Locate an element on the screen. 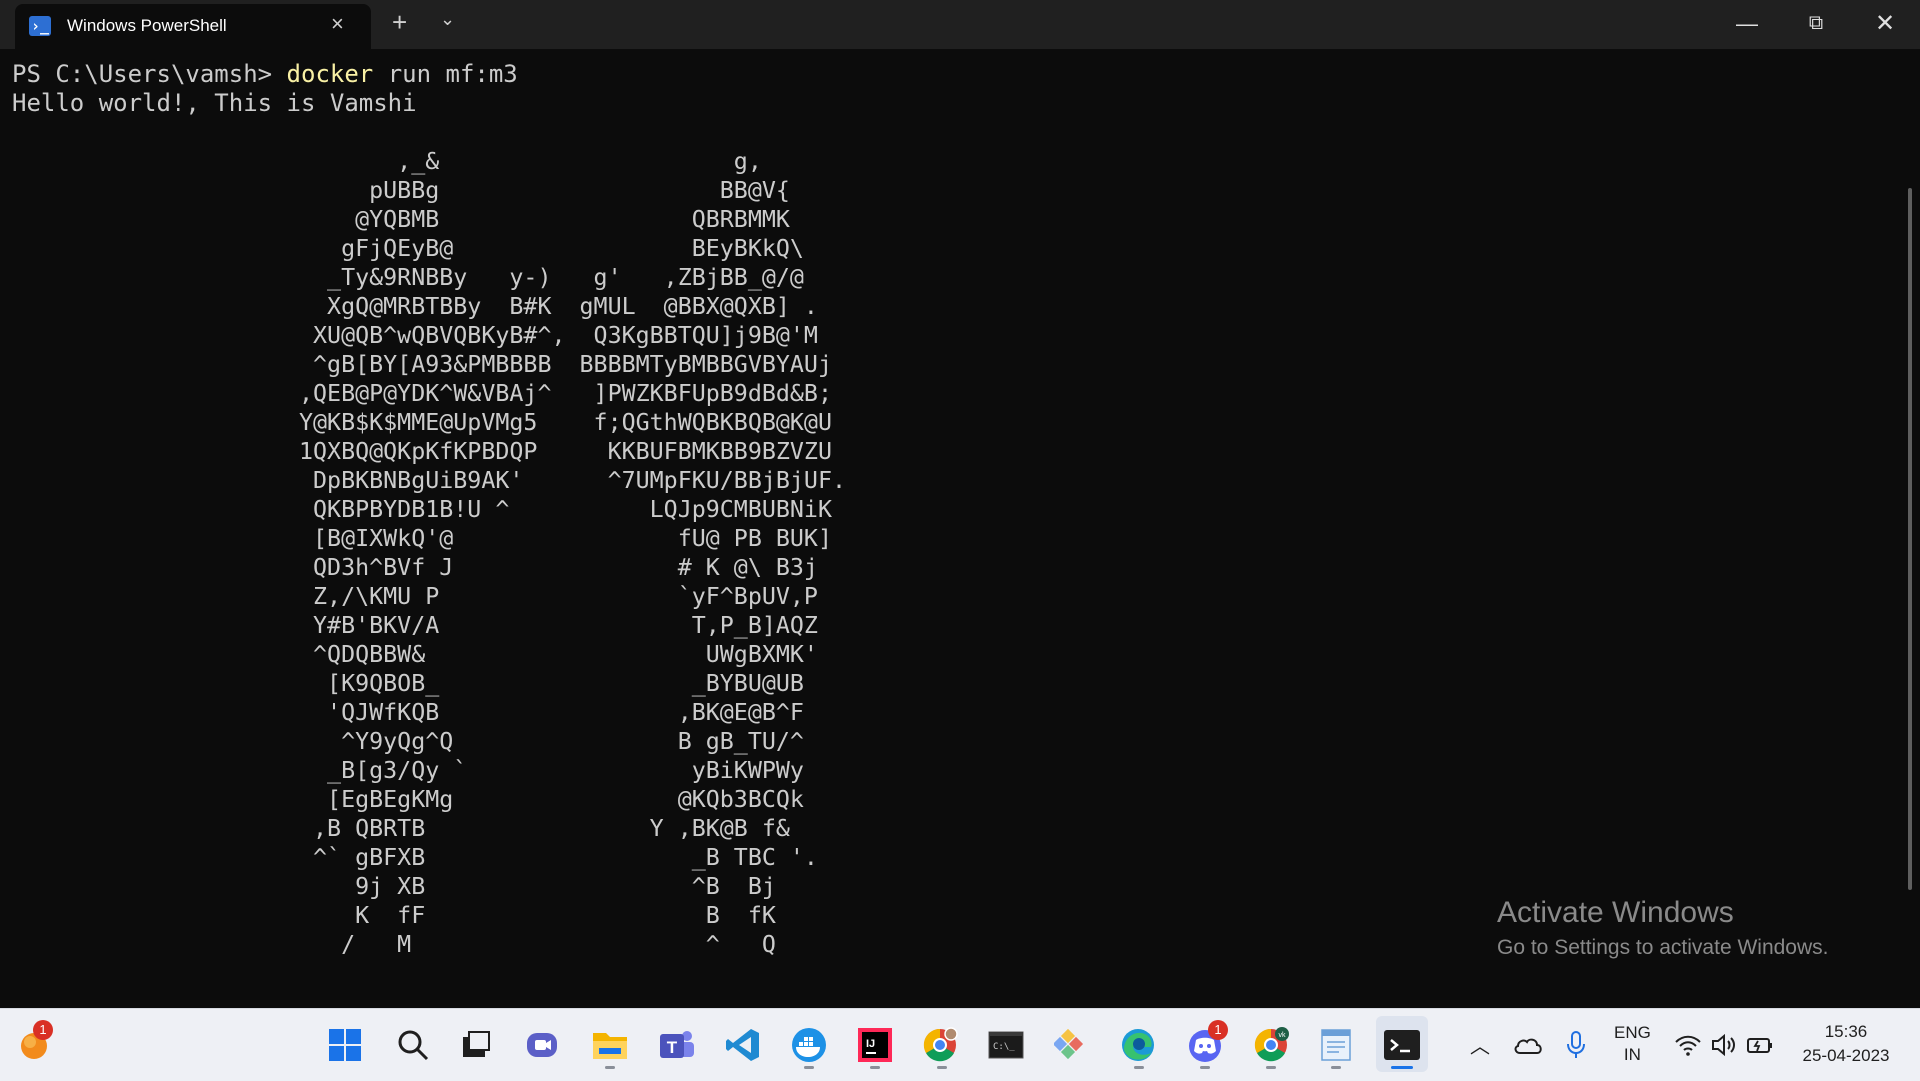  wifi-icon is located at coordinates (1688, 1045).